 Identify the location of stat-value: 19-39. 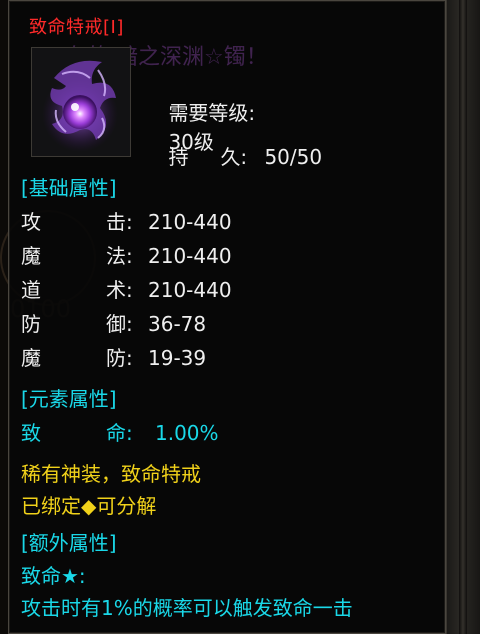
(177, 358).